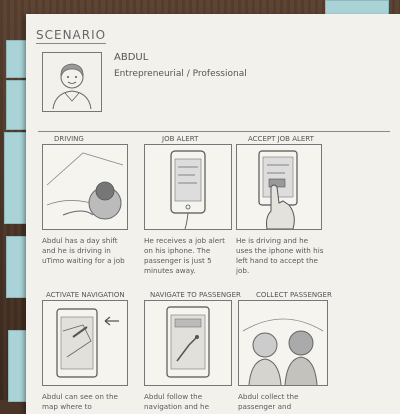 The image size is (400, 414). What do you see at coordinates (188, 187) in the screenshot?
I see `phone-alert-icon` at bounding box center [188, 187].